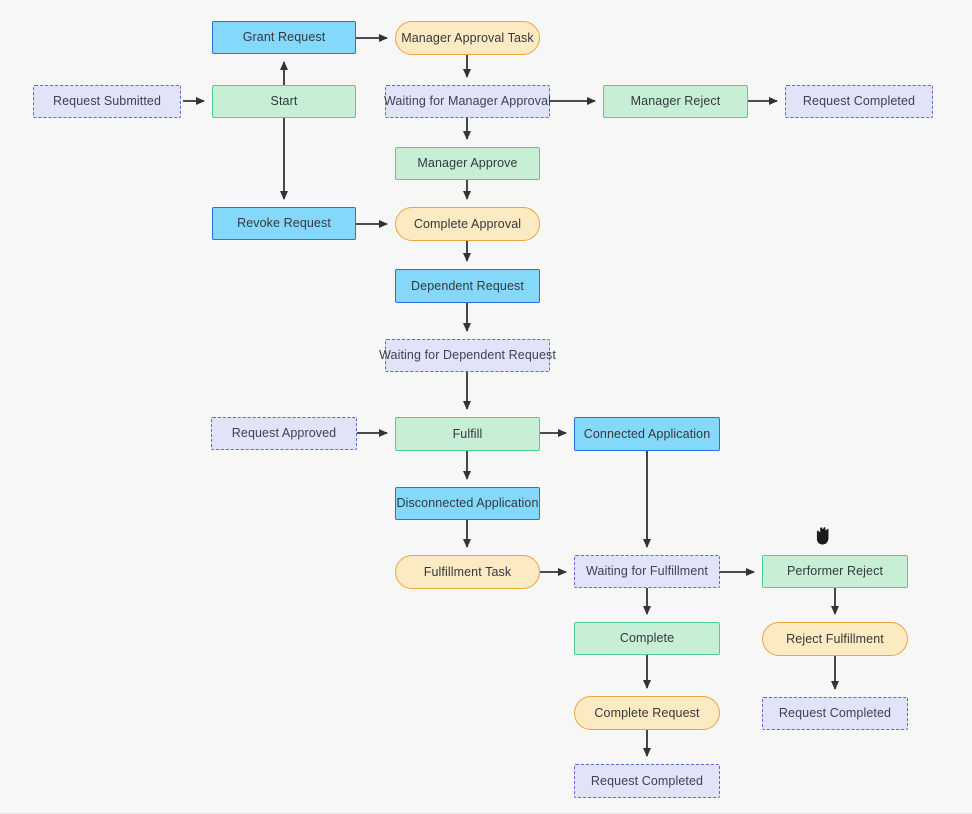 The image size is (972, 814). I want to click on node-label: Complete, so click(647, 638).